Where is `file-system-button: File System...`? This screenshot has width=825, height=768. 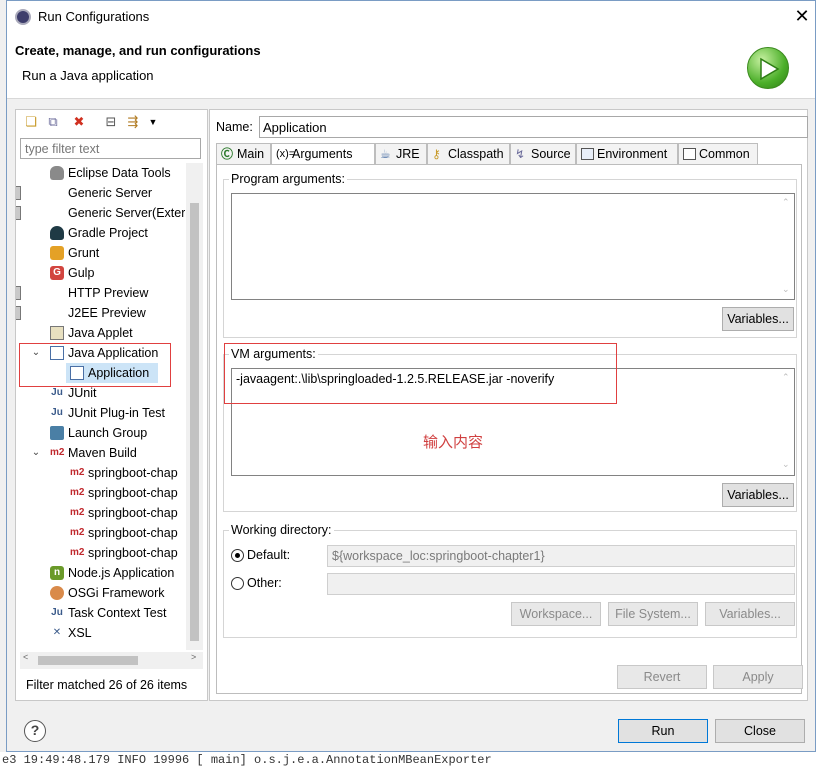
file-system-button: File System... is located at coordinates (653, 614).